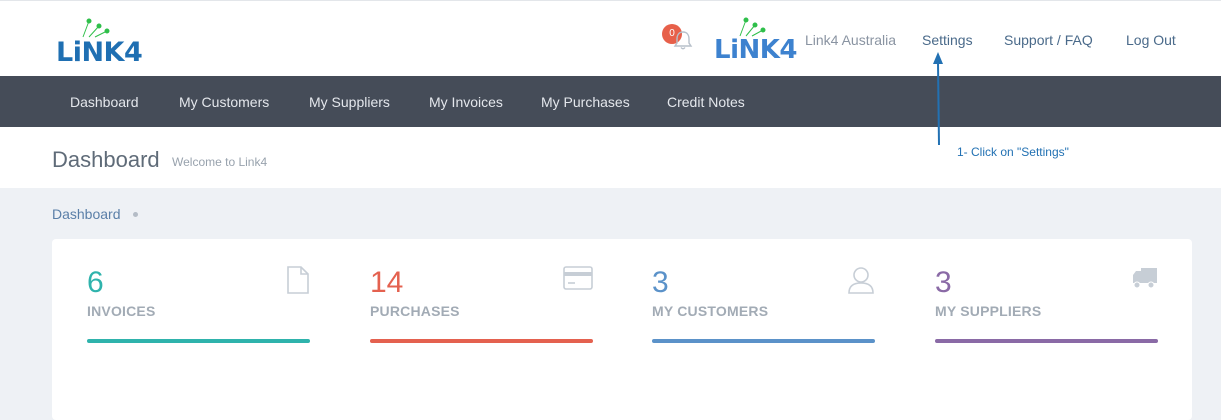 This screenshot has width=1221, height=420. What do you see at coordinates (1048, 40) in the screenshot?
I see `support-faq-link: Support / FAQ` at bounding box center [1048, 40].